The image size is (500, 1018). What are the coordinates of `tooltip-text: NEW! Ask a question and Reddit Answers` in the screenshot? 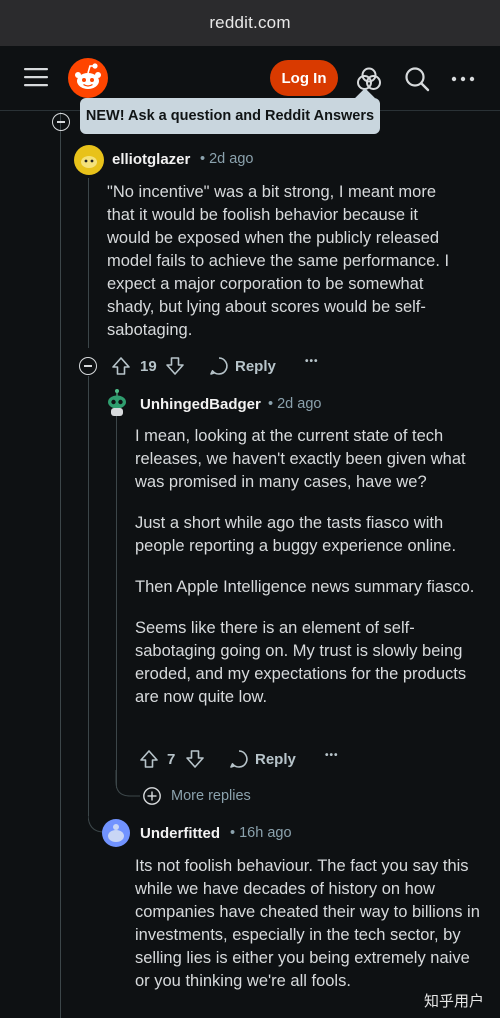 It's located at (230, 116).